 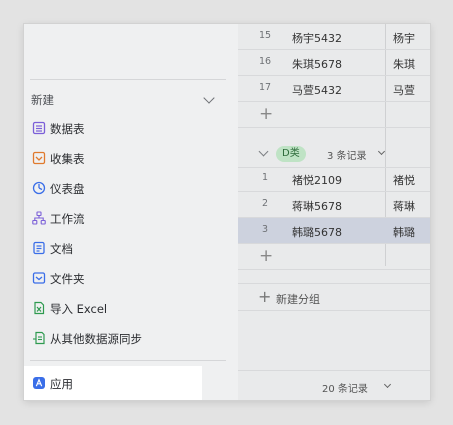 What do you see at coordinates (317, 206) in the screenshot?
I see `cell-name: 蒋琳5678` at bounding box center [317, 206].